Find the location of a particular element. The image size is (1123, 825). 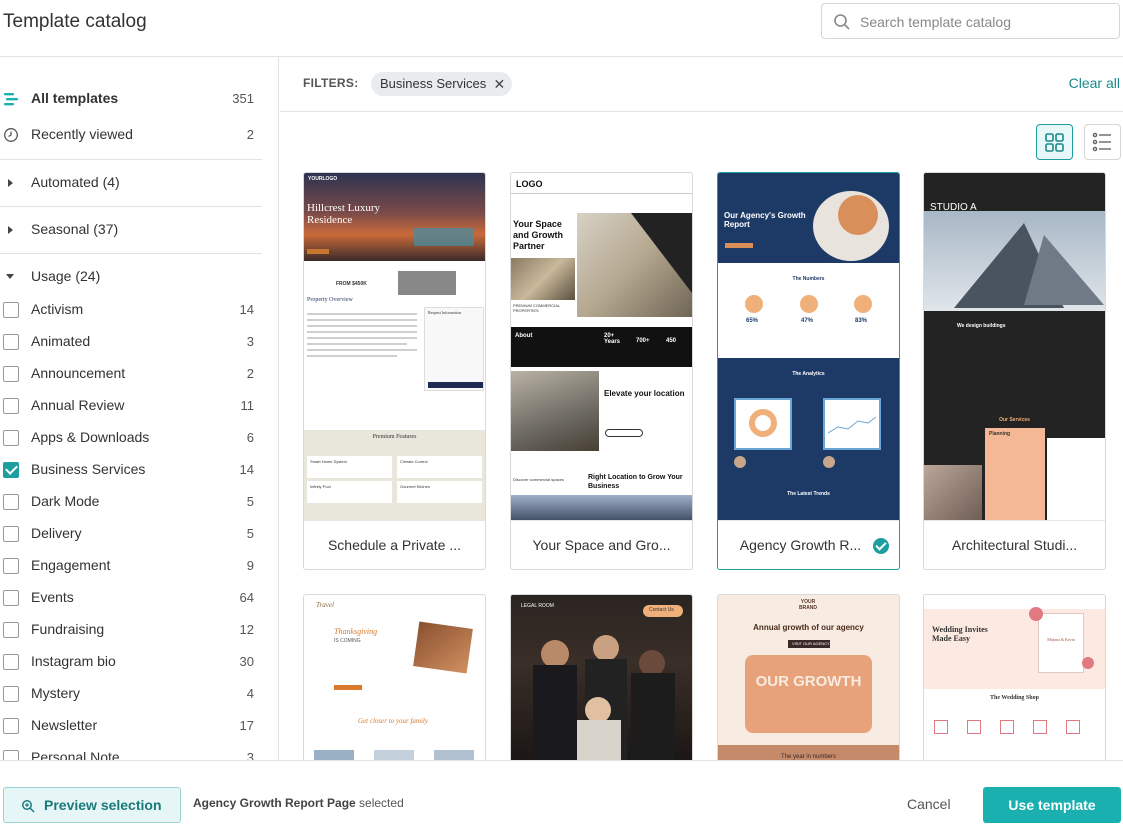

thumb-sub: IS COMING is located at coordinates (347, 641).